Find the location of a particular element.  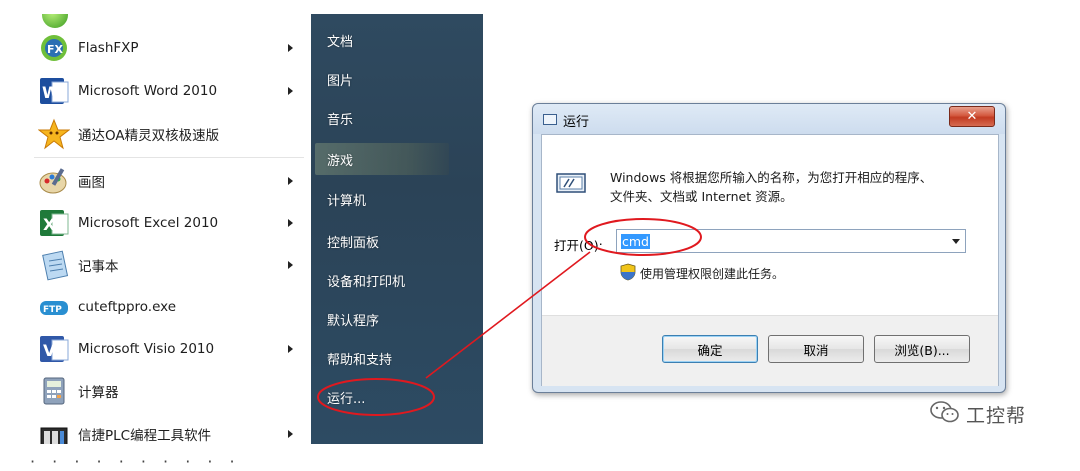

program-label: 信捷PLC编程工具软件 is located at coordinates (145, 436).